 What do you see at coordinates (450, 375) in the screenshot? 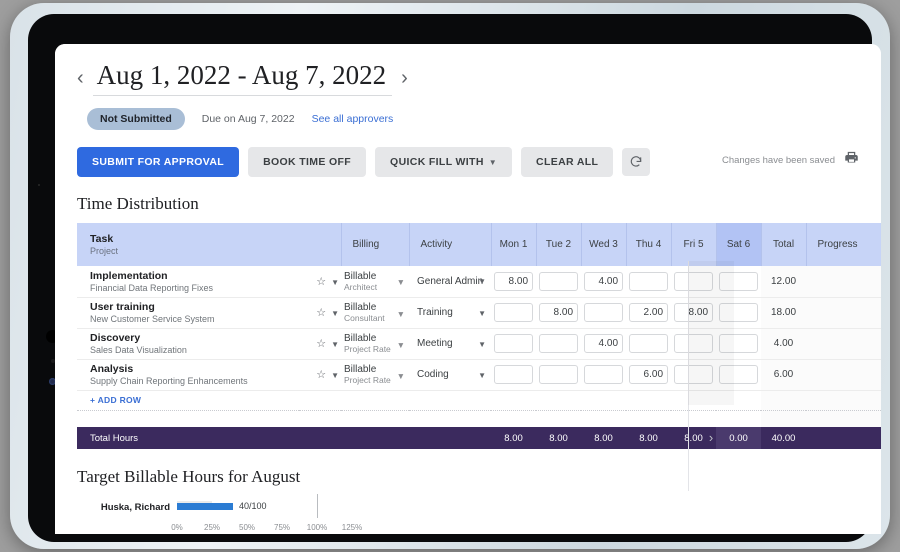
I see `activity-cell: Coding ▼` at bounding box center [450, 375].